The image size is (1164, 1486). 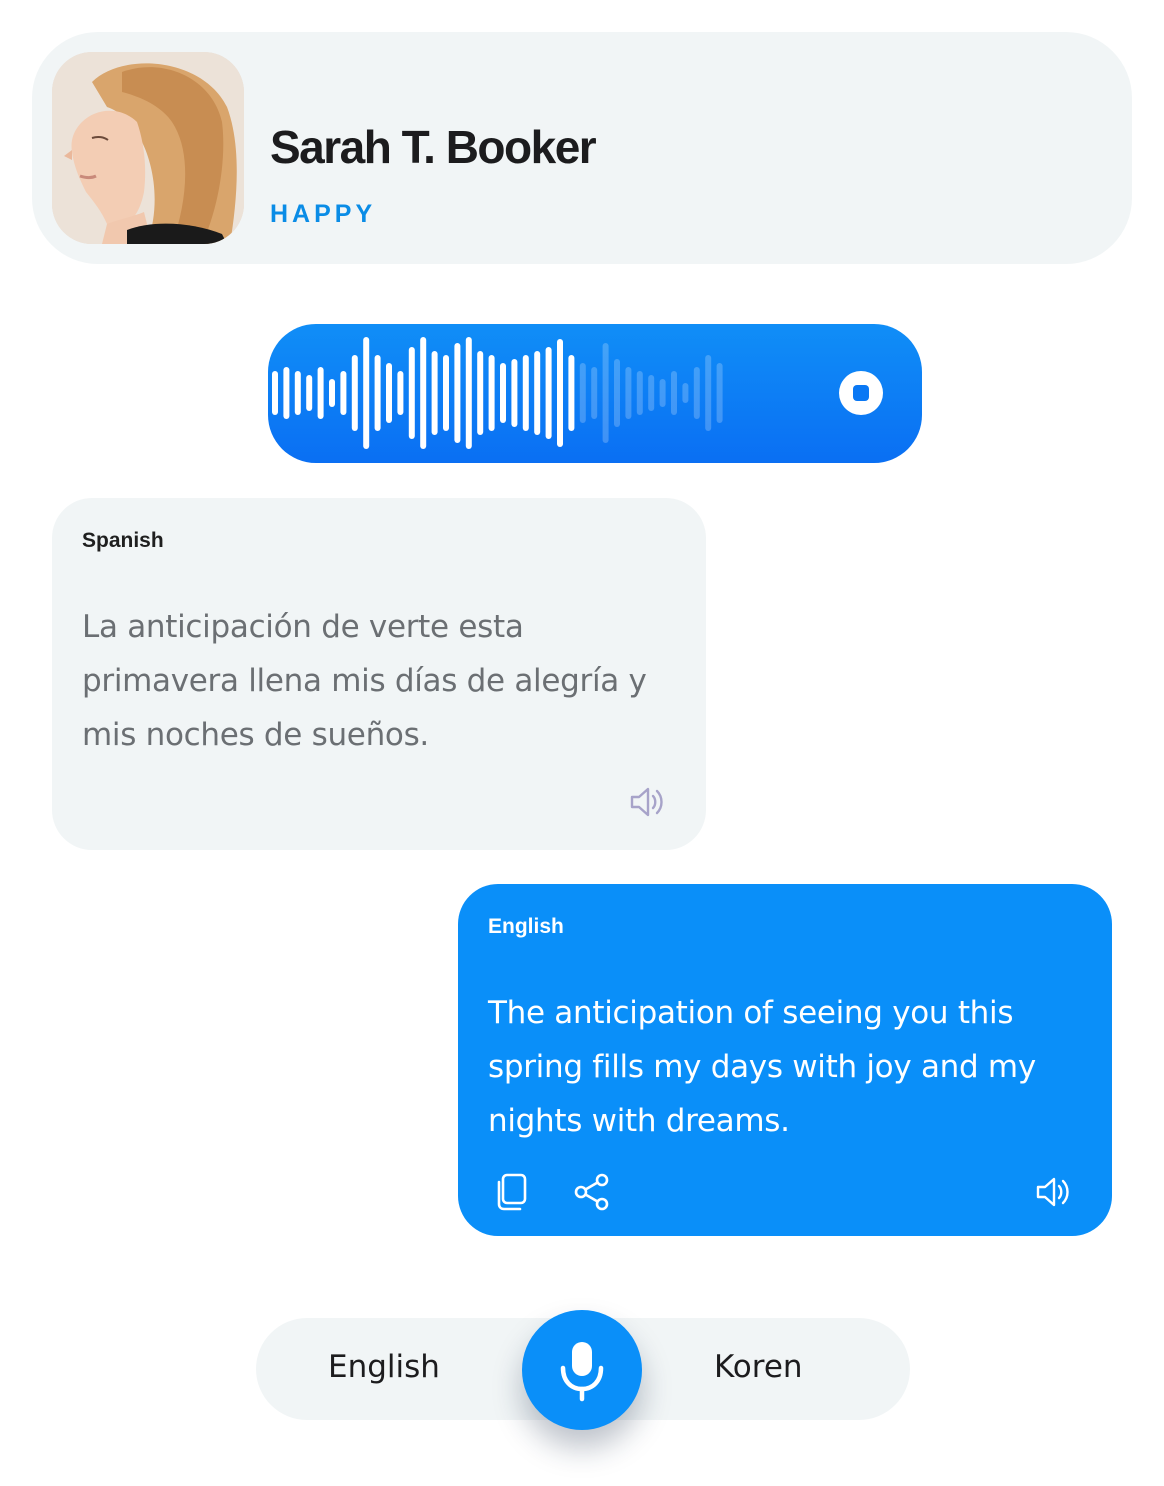 I want to click on microphone-icon, so click(x=582, y=1372).